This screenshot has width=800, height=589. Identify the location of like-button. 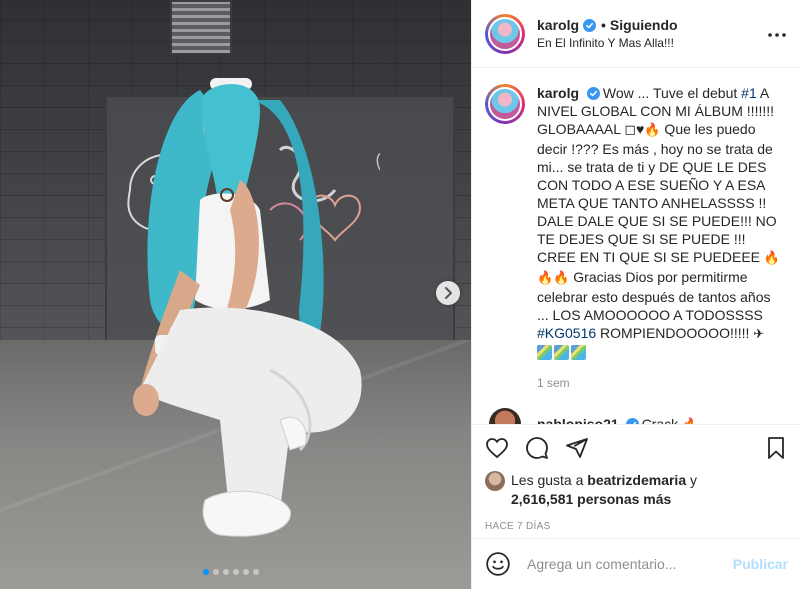
(505, 448).